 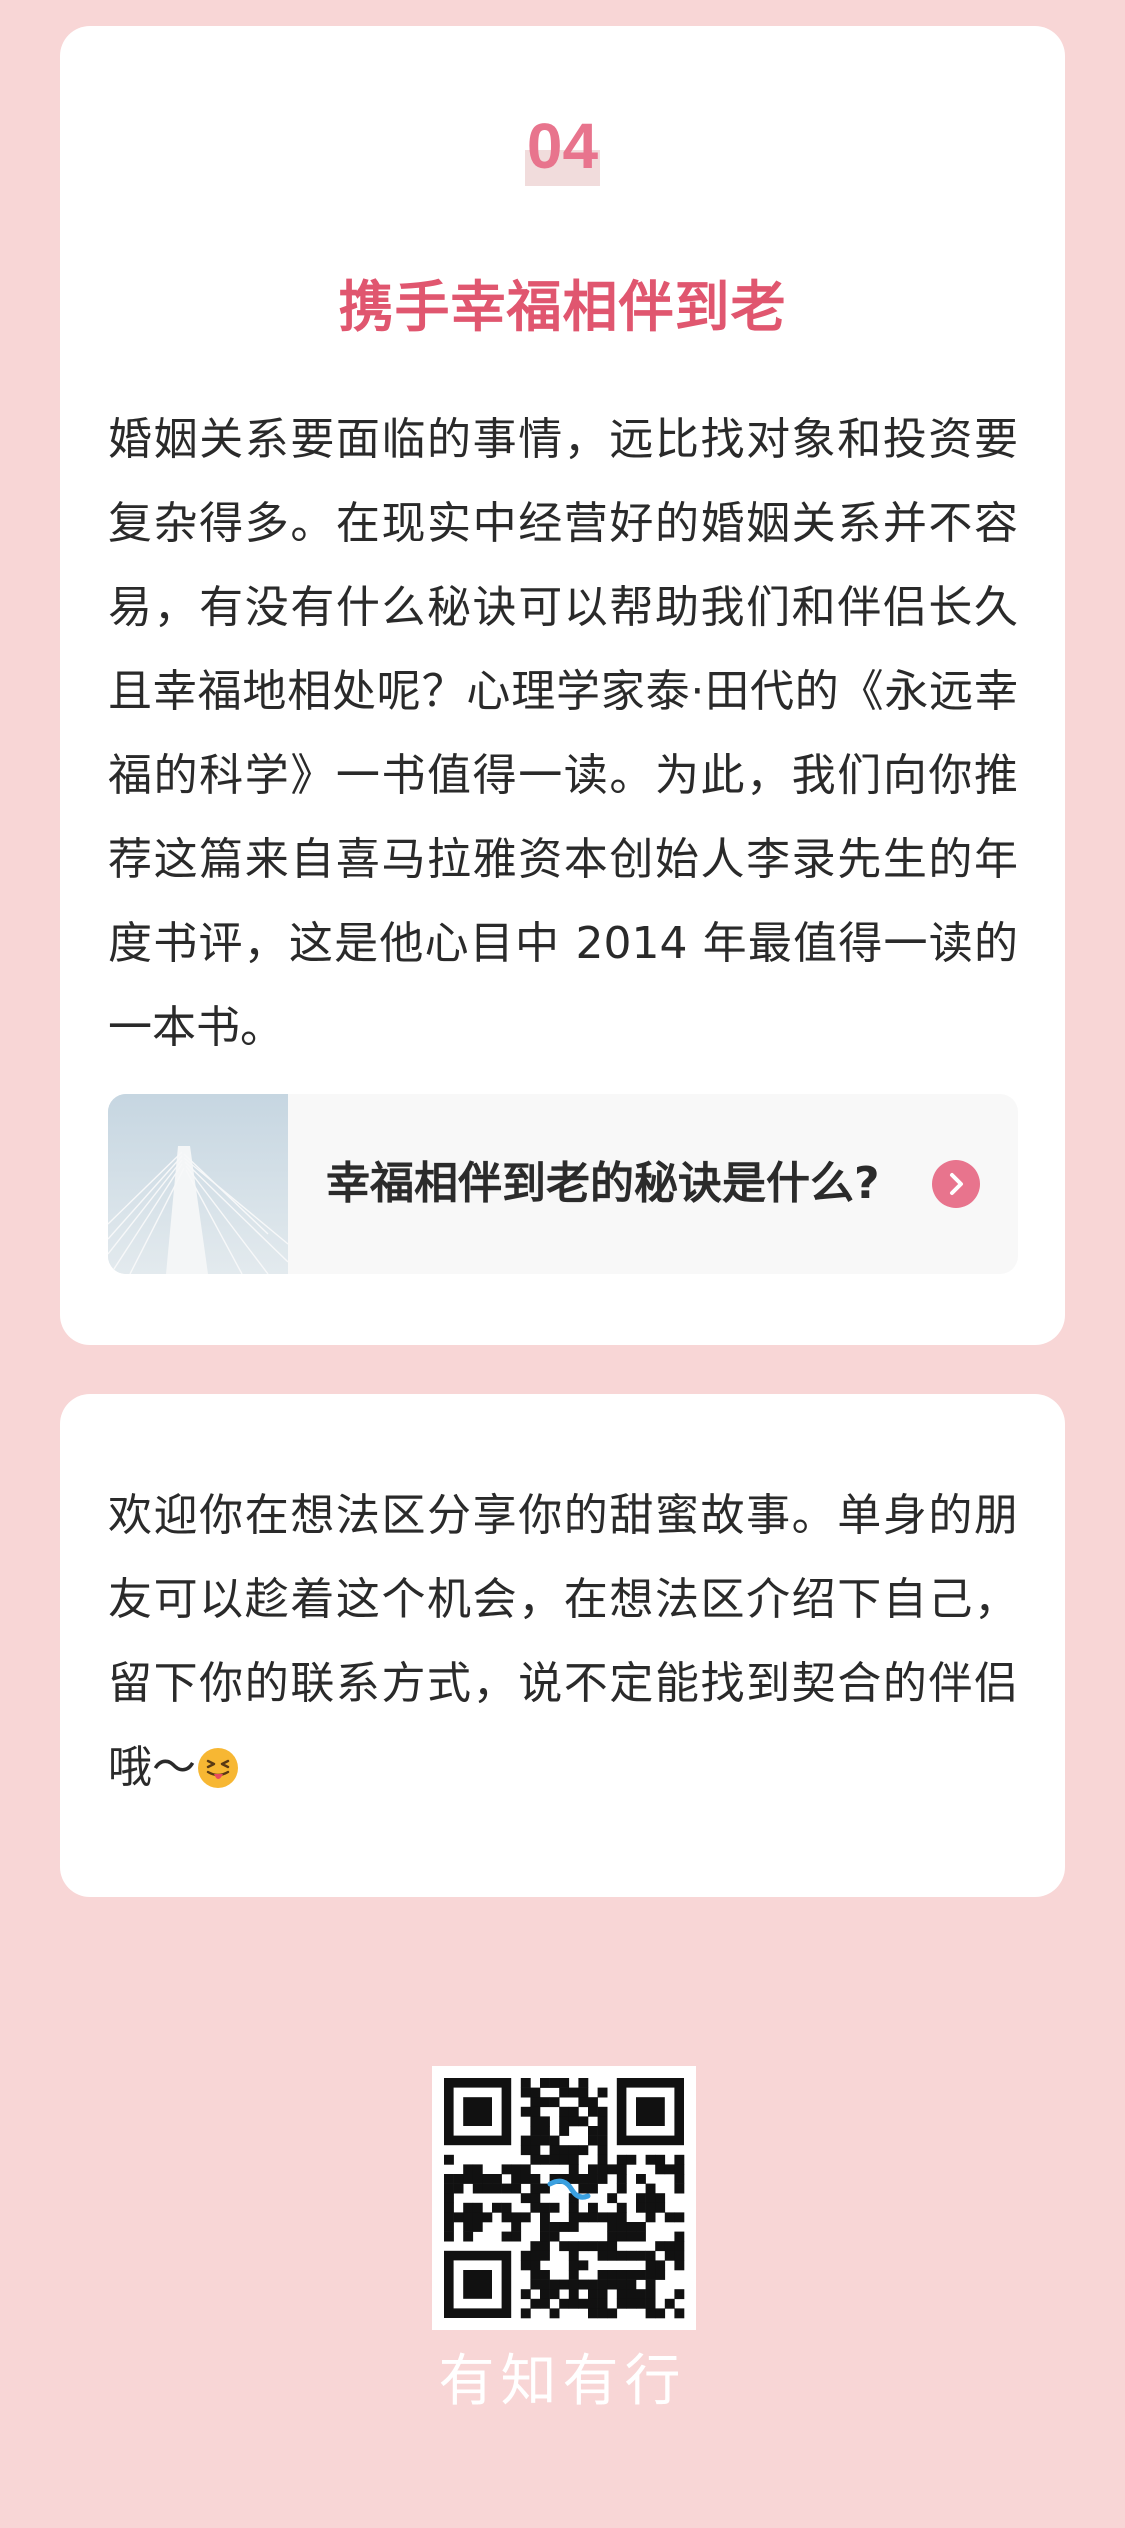 I want to click on section-number-wrap: 04, so click(x=562, y=146).